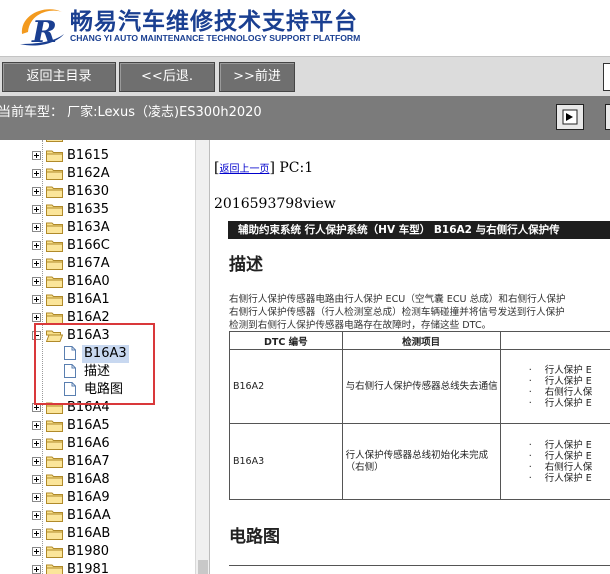  What do you see at coordinates (97, 534) in the screenshot?
I see `tree-folder-node: B16AB` at bounding box center [97, 534].